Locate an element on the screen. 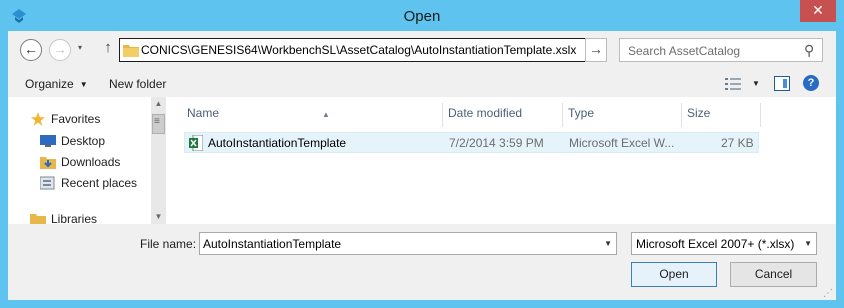  date-modified-cell: 7/2/2014 3:59 PM is located at coordinates (496, 143).